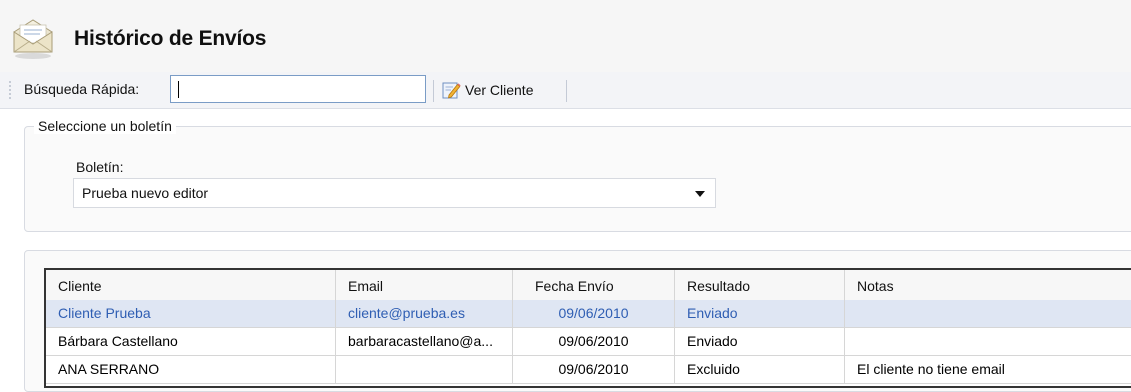 Image resolution: width=1131 pixels, height=392 pixels. I want to click on cell-cliente: ANA SERRANO, so click(191, 369).